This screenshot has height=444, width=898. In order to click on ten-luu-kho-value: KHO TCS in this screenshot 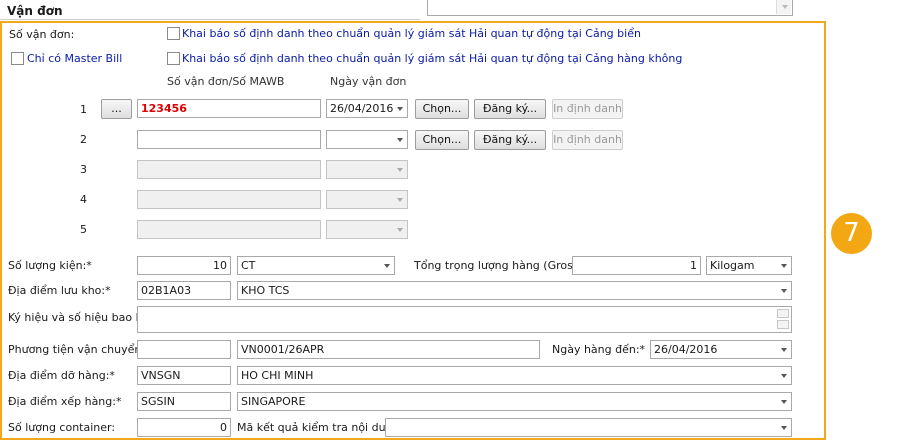, I will do `click(265, 290)`.